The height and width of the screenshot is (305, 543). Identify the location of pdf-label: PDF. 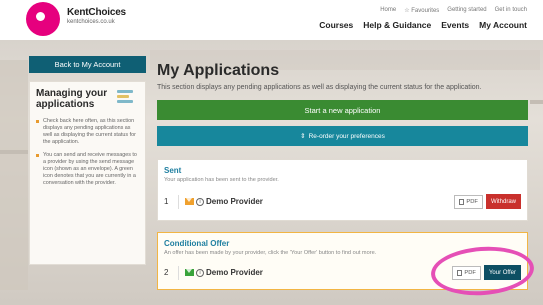
(472, 201).